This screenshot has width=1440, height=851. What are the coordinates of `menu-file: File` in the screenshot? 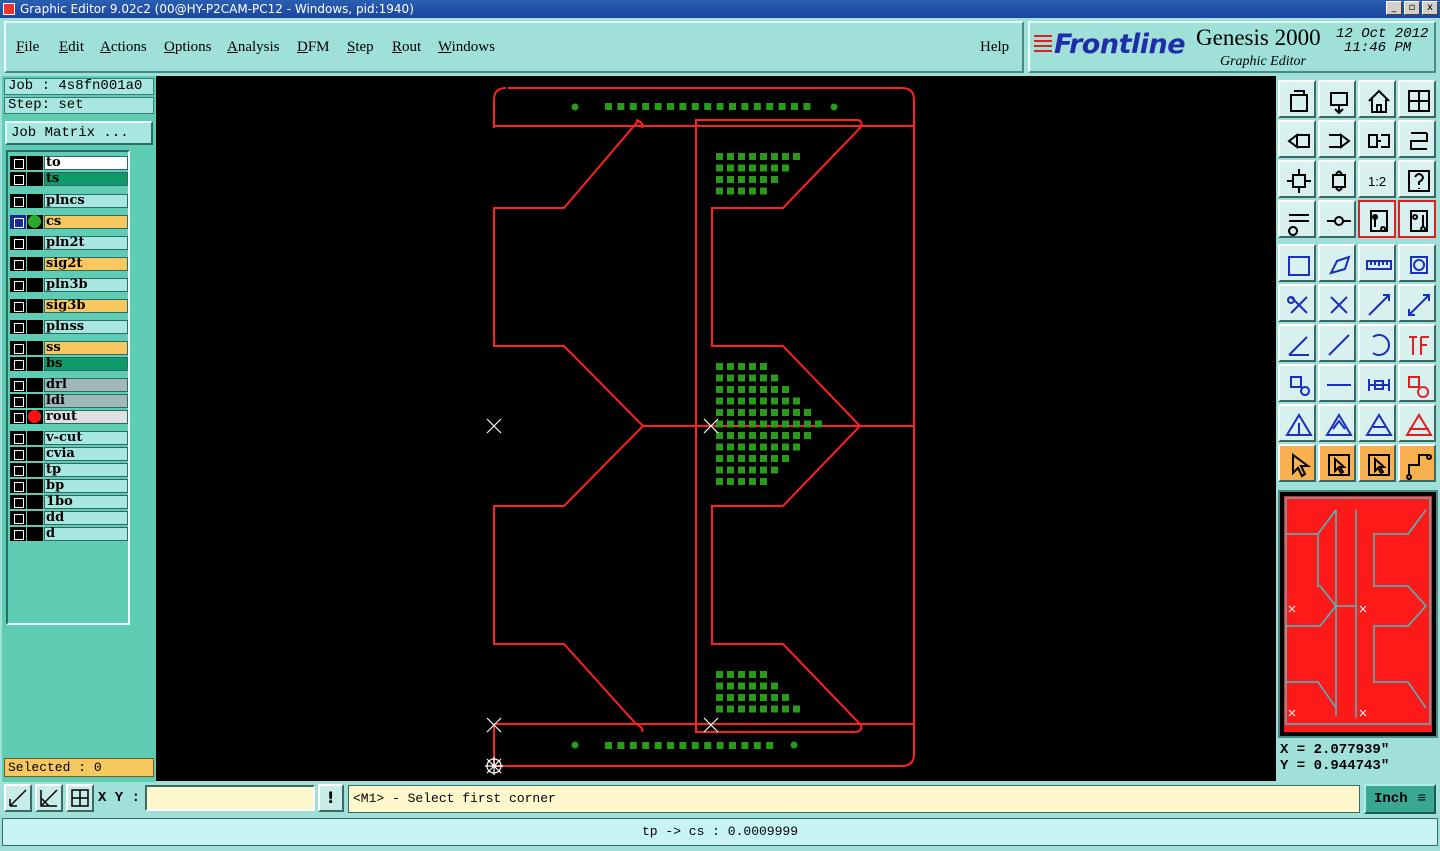 It's located at (27, 47).